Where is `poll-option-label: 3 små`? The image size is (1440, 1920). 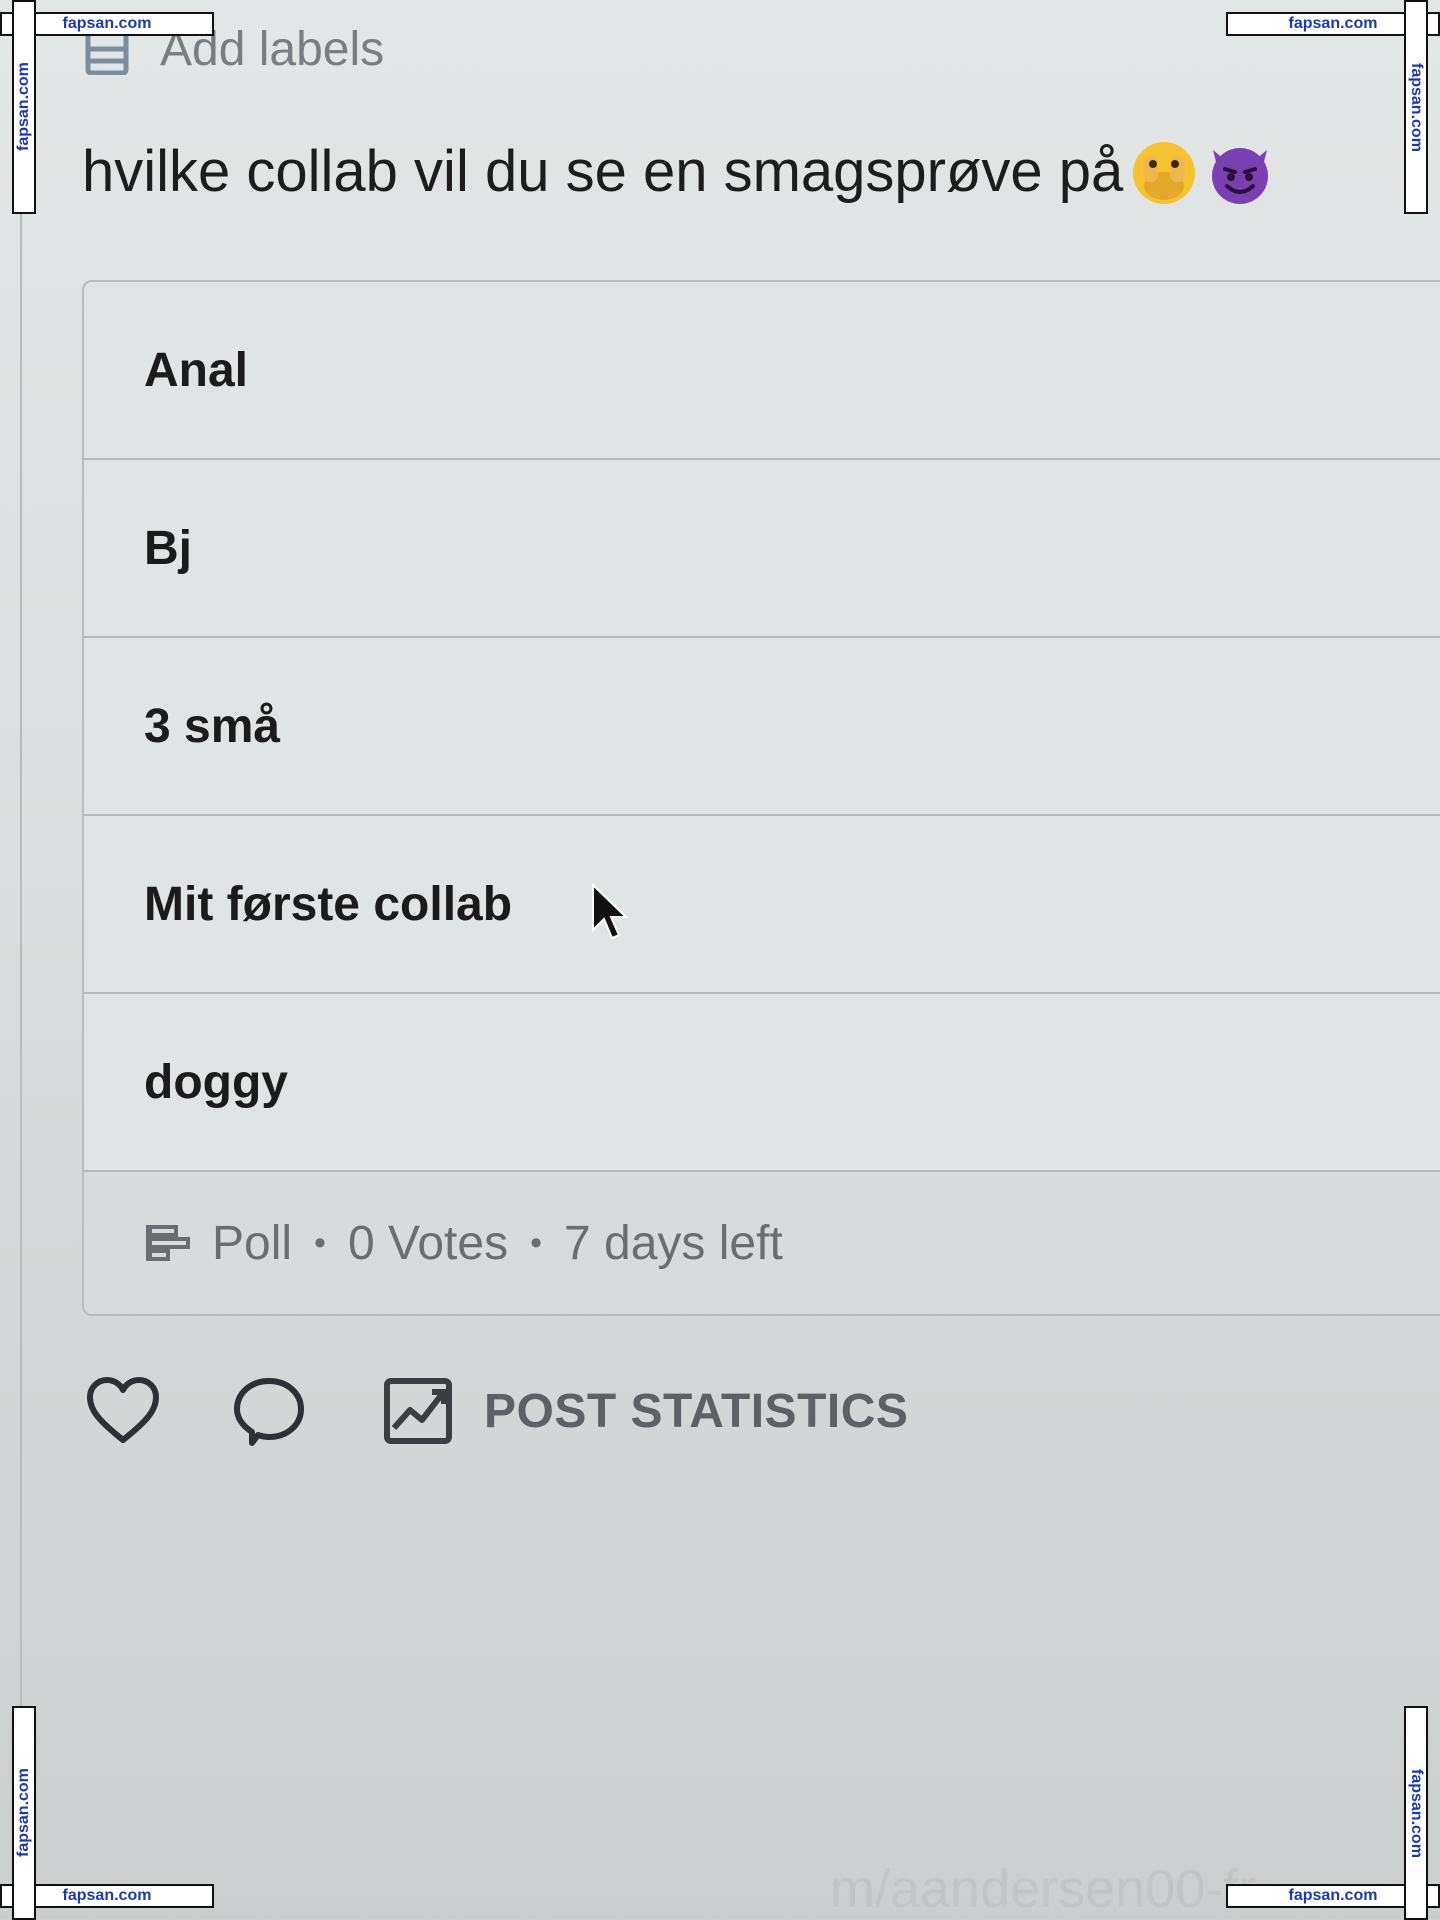
poll-option-label: 3 små is located at coordinates (212, 726).